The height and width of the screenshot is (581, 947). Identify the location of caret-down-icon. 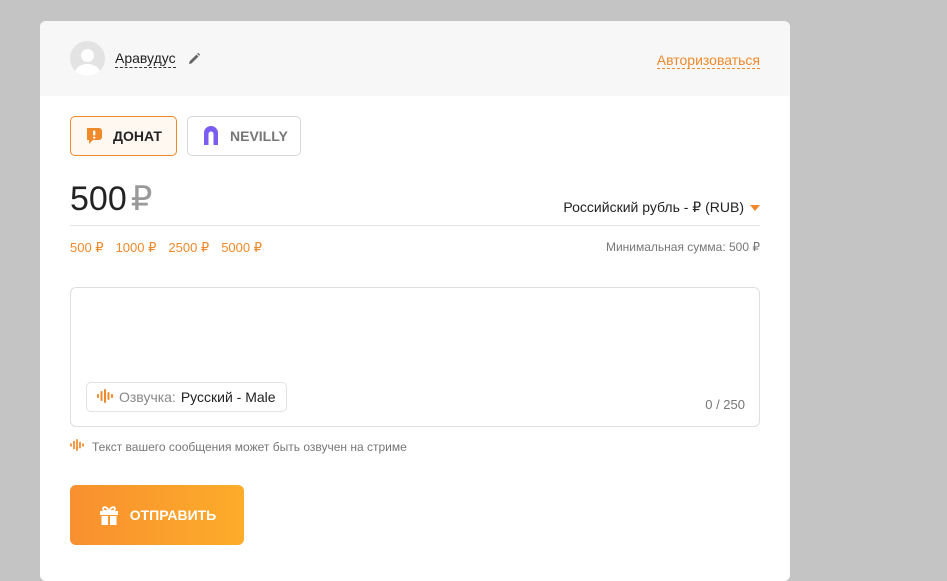
(755, 207).